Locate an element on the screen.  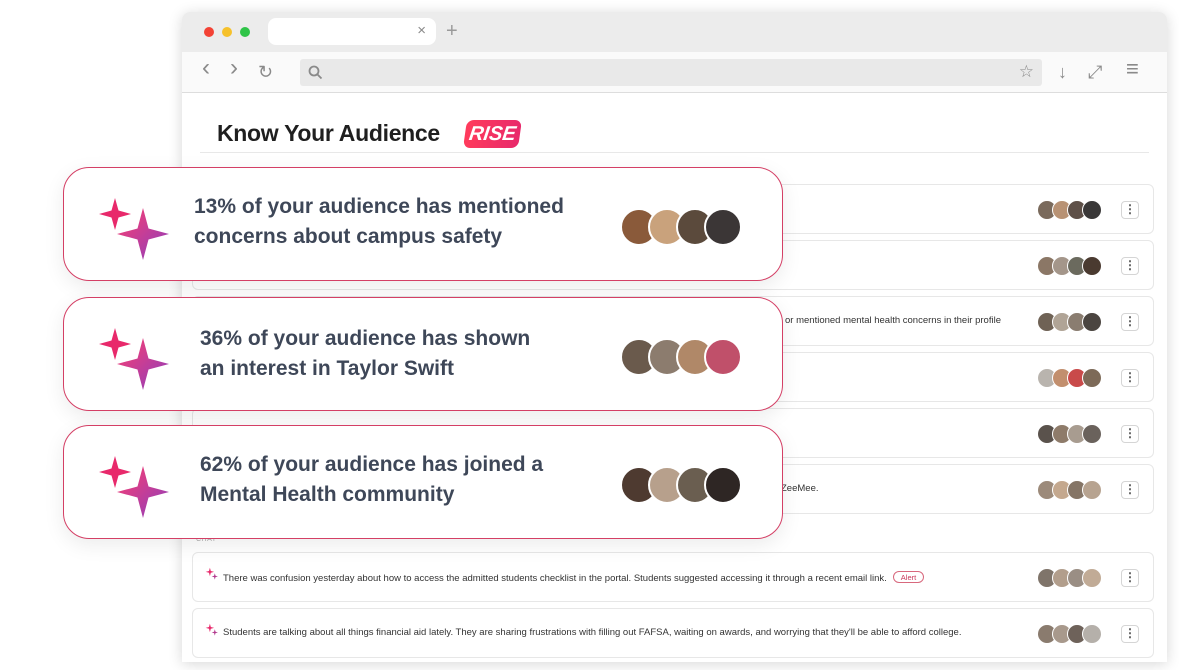
page-content: Know Your Audience RISE is located at coordinates (674, 123).